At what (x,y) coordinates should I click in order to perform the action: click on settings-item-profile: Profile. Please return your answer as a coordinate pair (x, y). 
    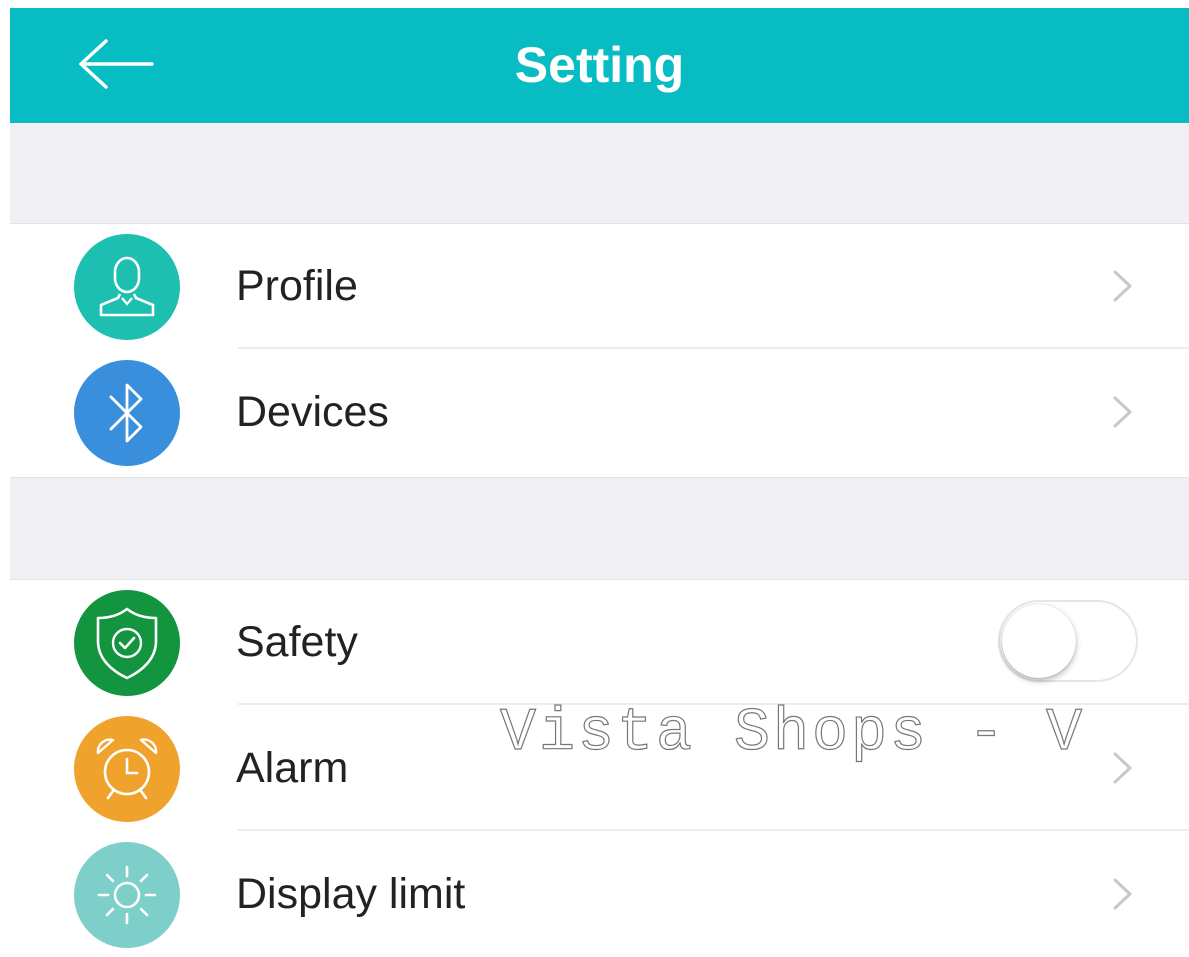
    Looking at the image, I should click on (599, 286).